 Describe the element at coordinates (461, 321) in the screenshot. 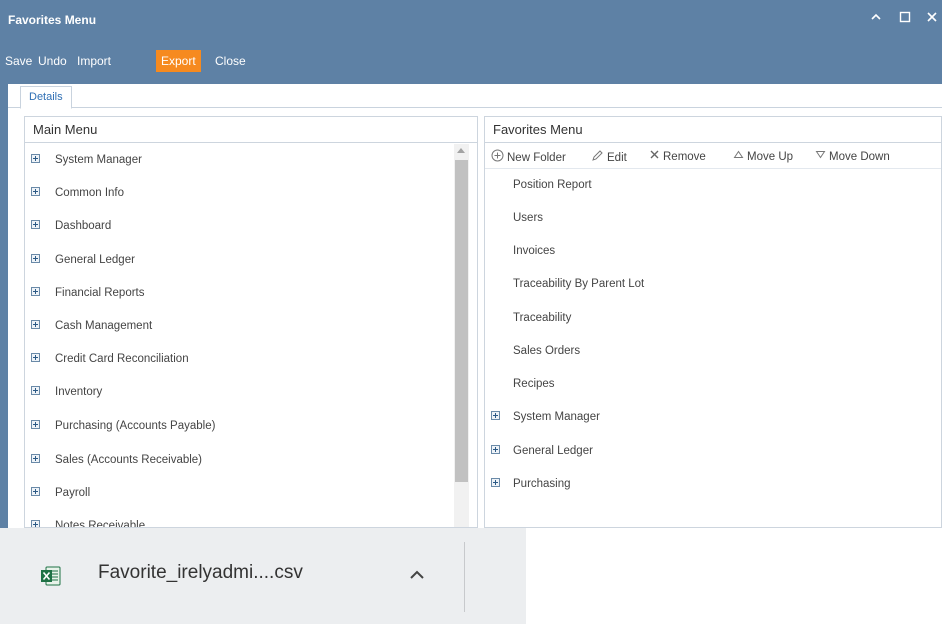

I see `scroll-thumb` at that location.